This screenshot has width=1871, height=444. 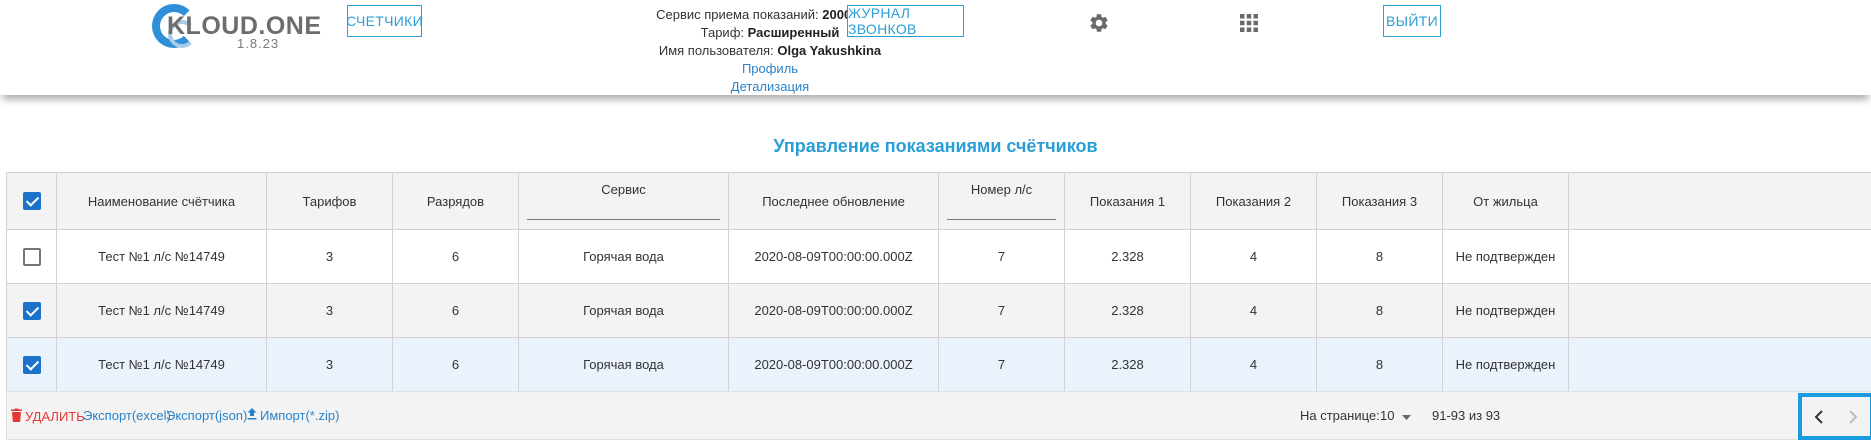 I want to click on delete-button: УДАЛИТЬ, so click(x=48, y=416).